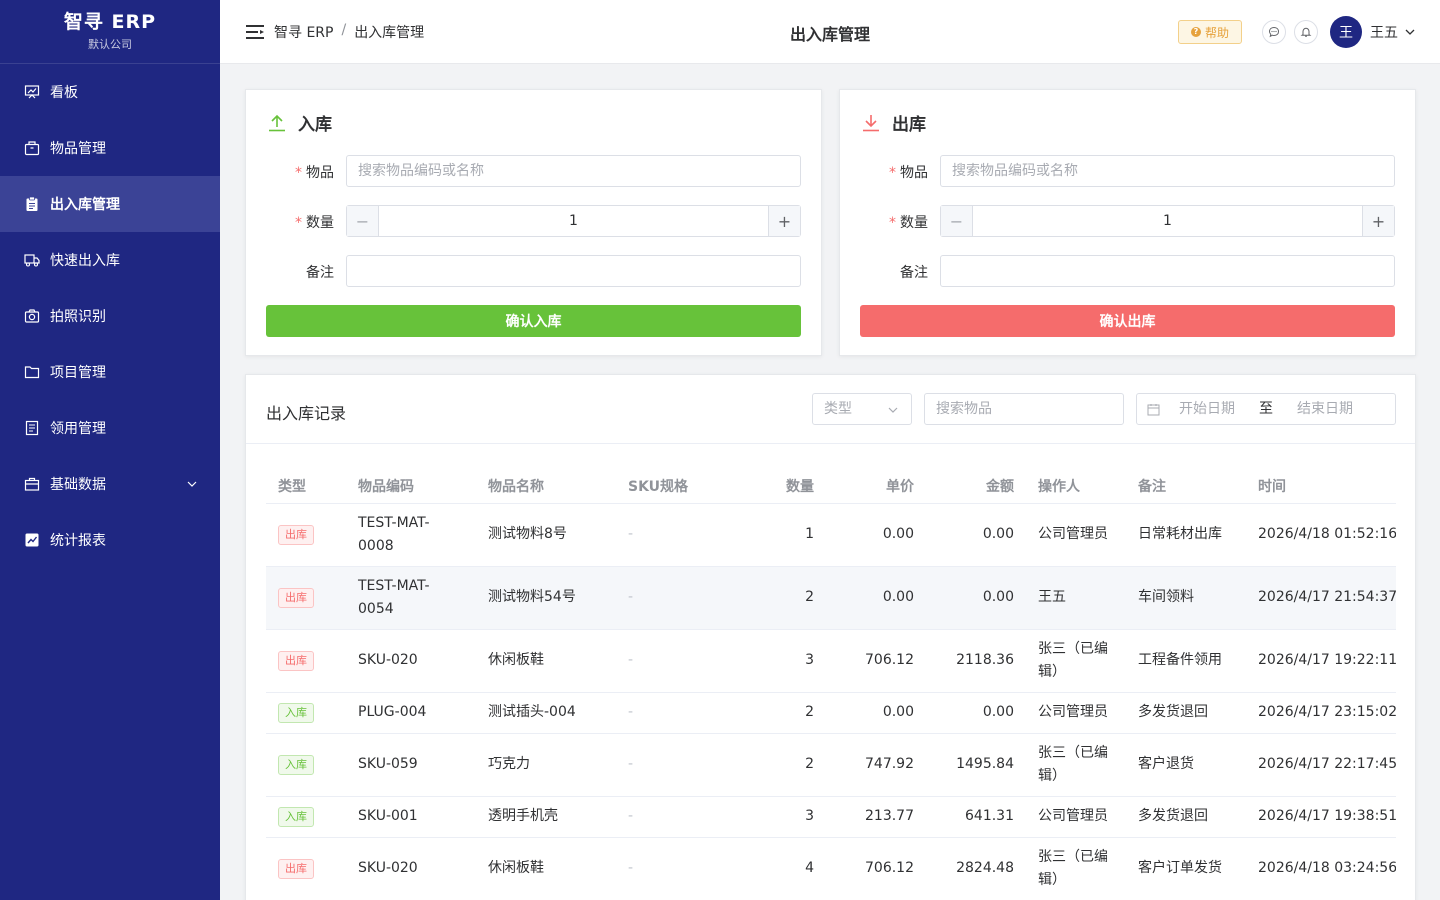 This screenshot has height=900, width=1440. What do you see at coordinates (976, 817) in the screenshot?
I see `cell-amount: 641.31` at bounding box center [976, 817].